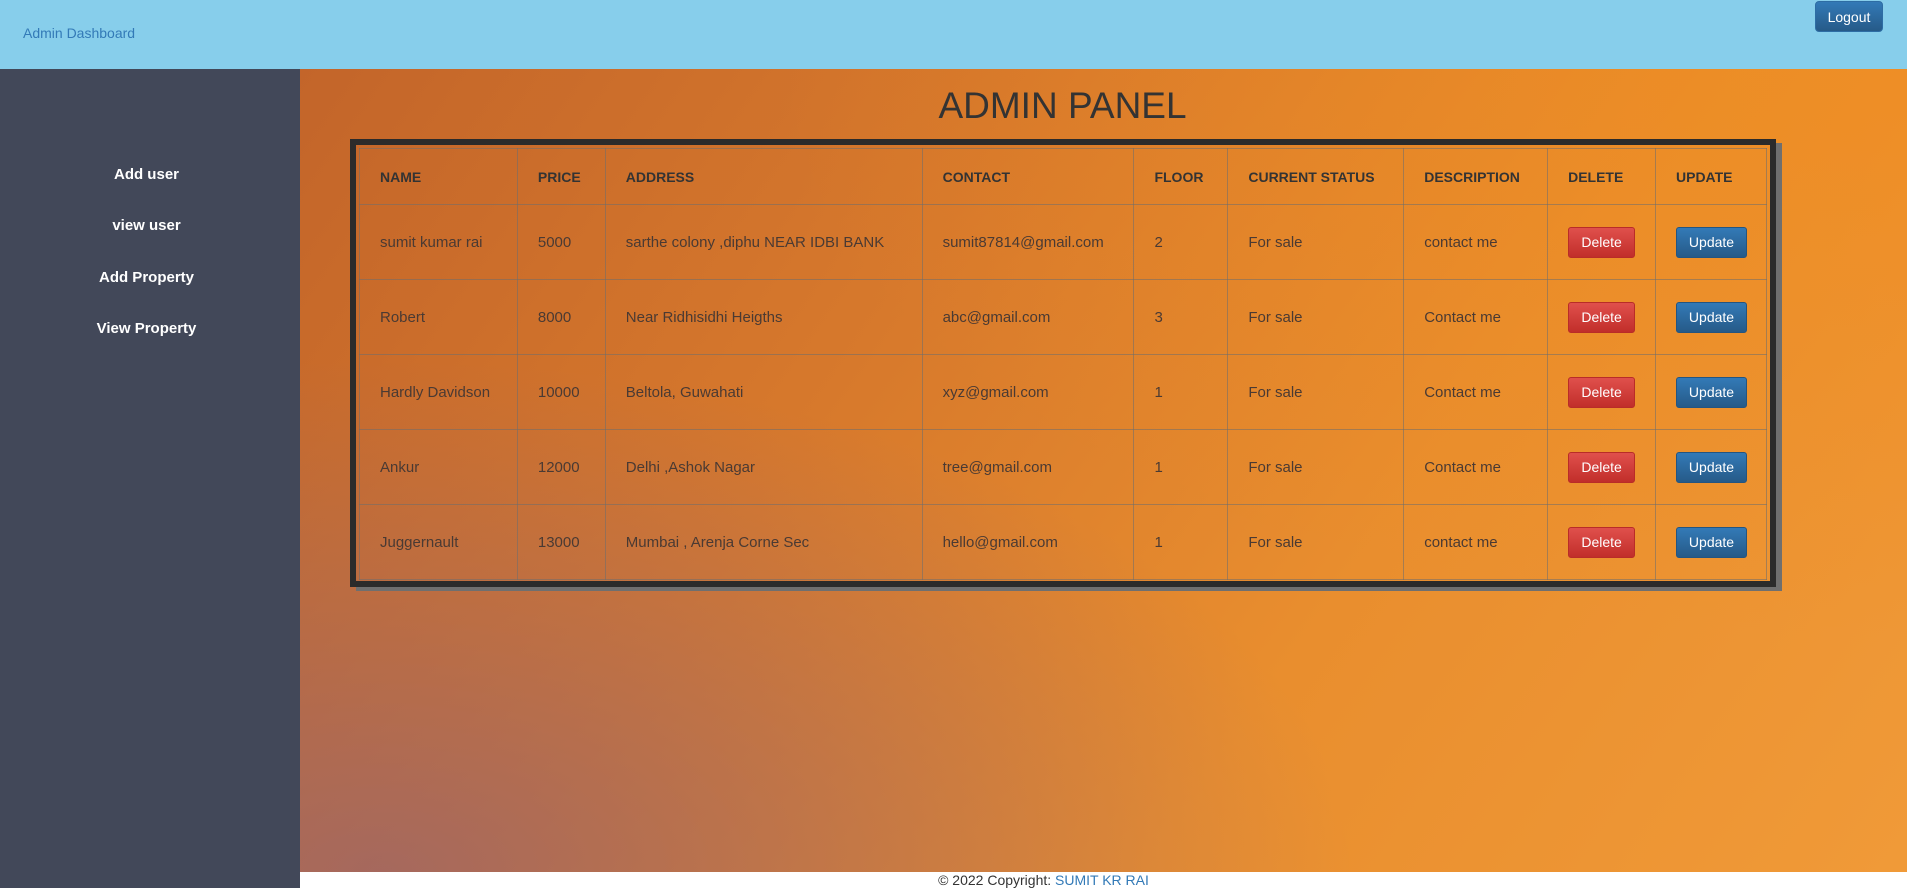 This screenshot has height=888, width=1907. Describe the element at coordinates (561, 542) in the screenshot. I see `cell-price: 13000` at that location.